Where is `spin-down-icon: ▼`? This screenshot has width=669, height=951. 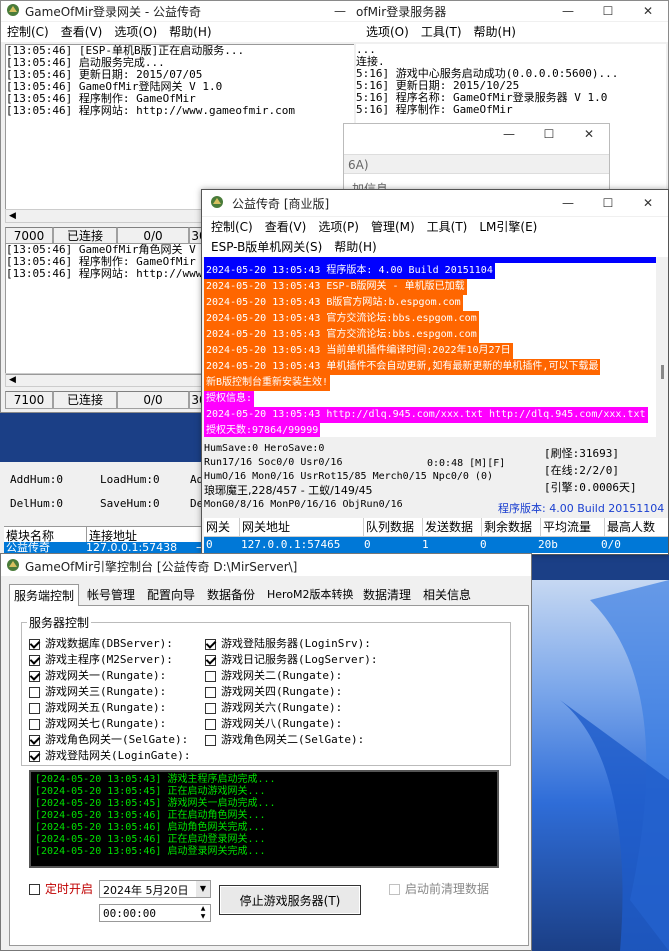 spin-down-icon: ▼ is located at coordinates (203, 917).